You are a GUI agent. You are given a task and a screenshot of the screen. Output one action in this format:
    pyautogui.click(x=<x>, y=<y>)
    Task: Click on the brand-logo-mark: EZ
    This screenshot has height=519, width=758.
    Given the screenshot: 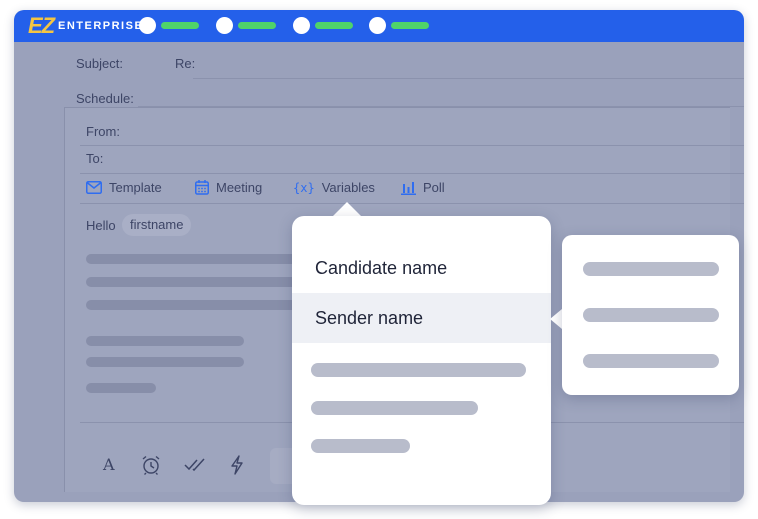 What is the action you would take?
    pyautogui.click(x=41, y=25)
    